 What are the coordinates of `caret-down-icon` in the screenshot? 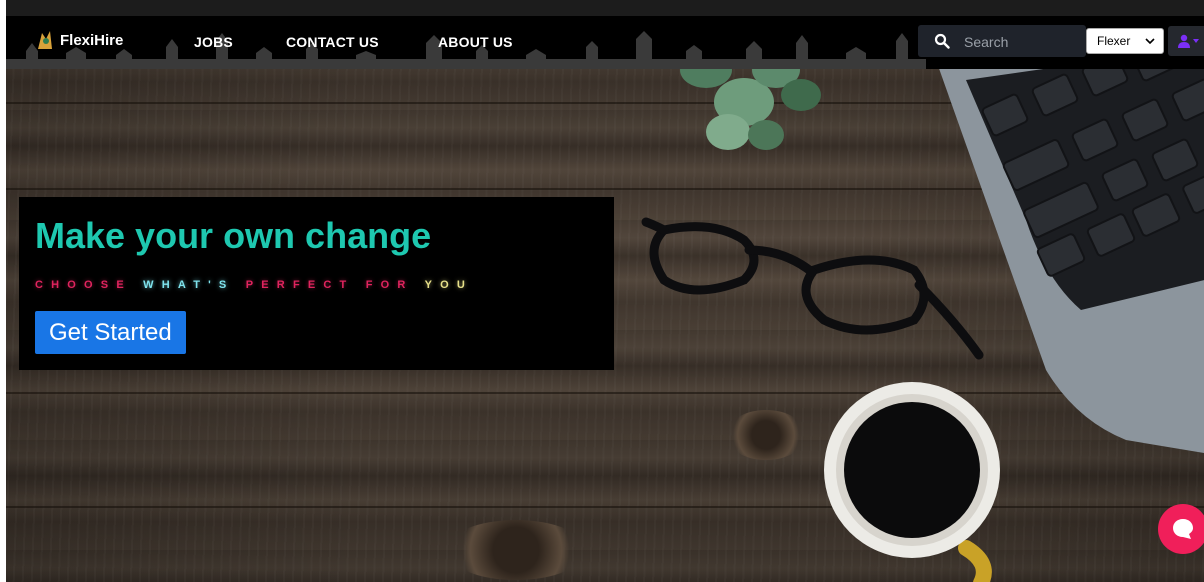 It's located at (1196, 41).